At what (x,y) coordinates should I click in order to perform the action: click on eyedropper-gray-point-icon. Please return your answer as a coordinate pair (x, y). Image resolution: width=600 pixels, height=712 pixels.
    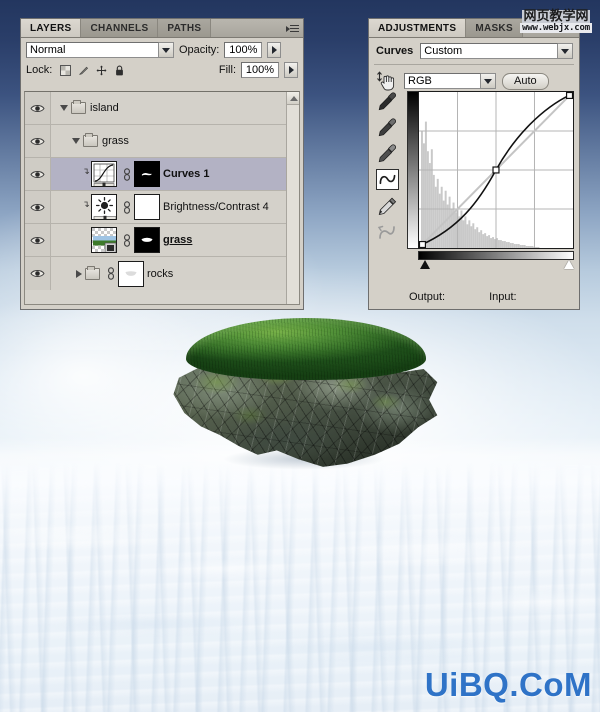
    Looking at the image, I should click on (387, 127).